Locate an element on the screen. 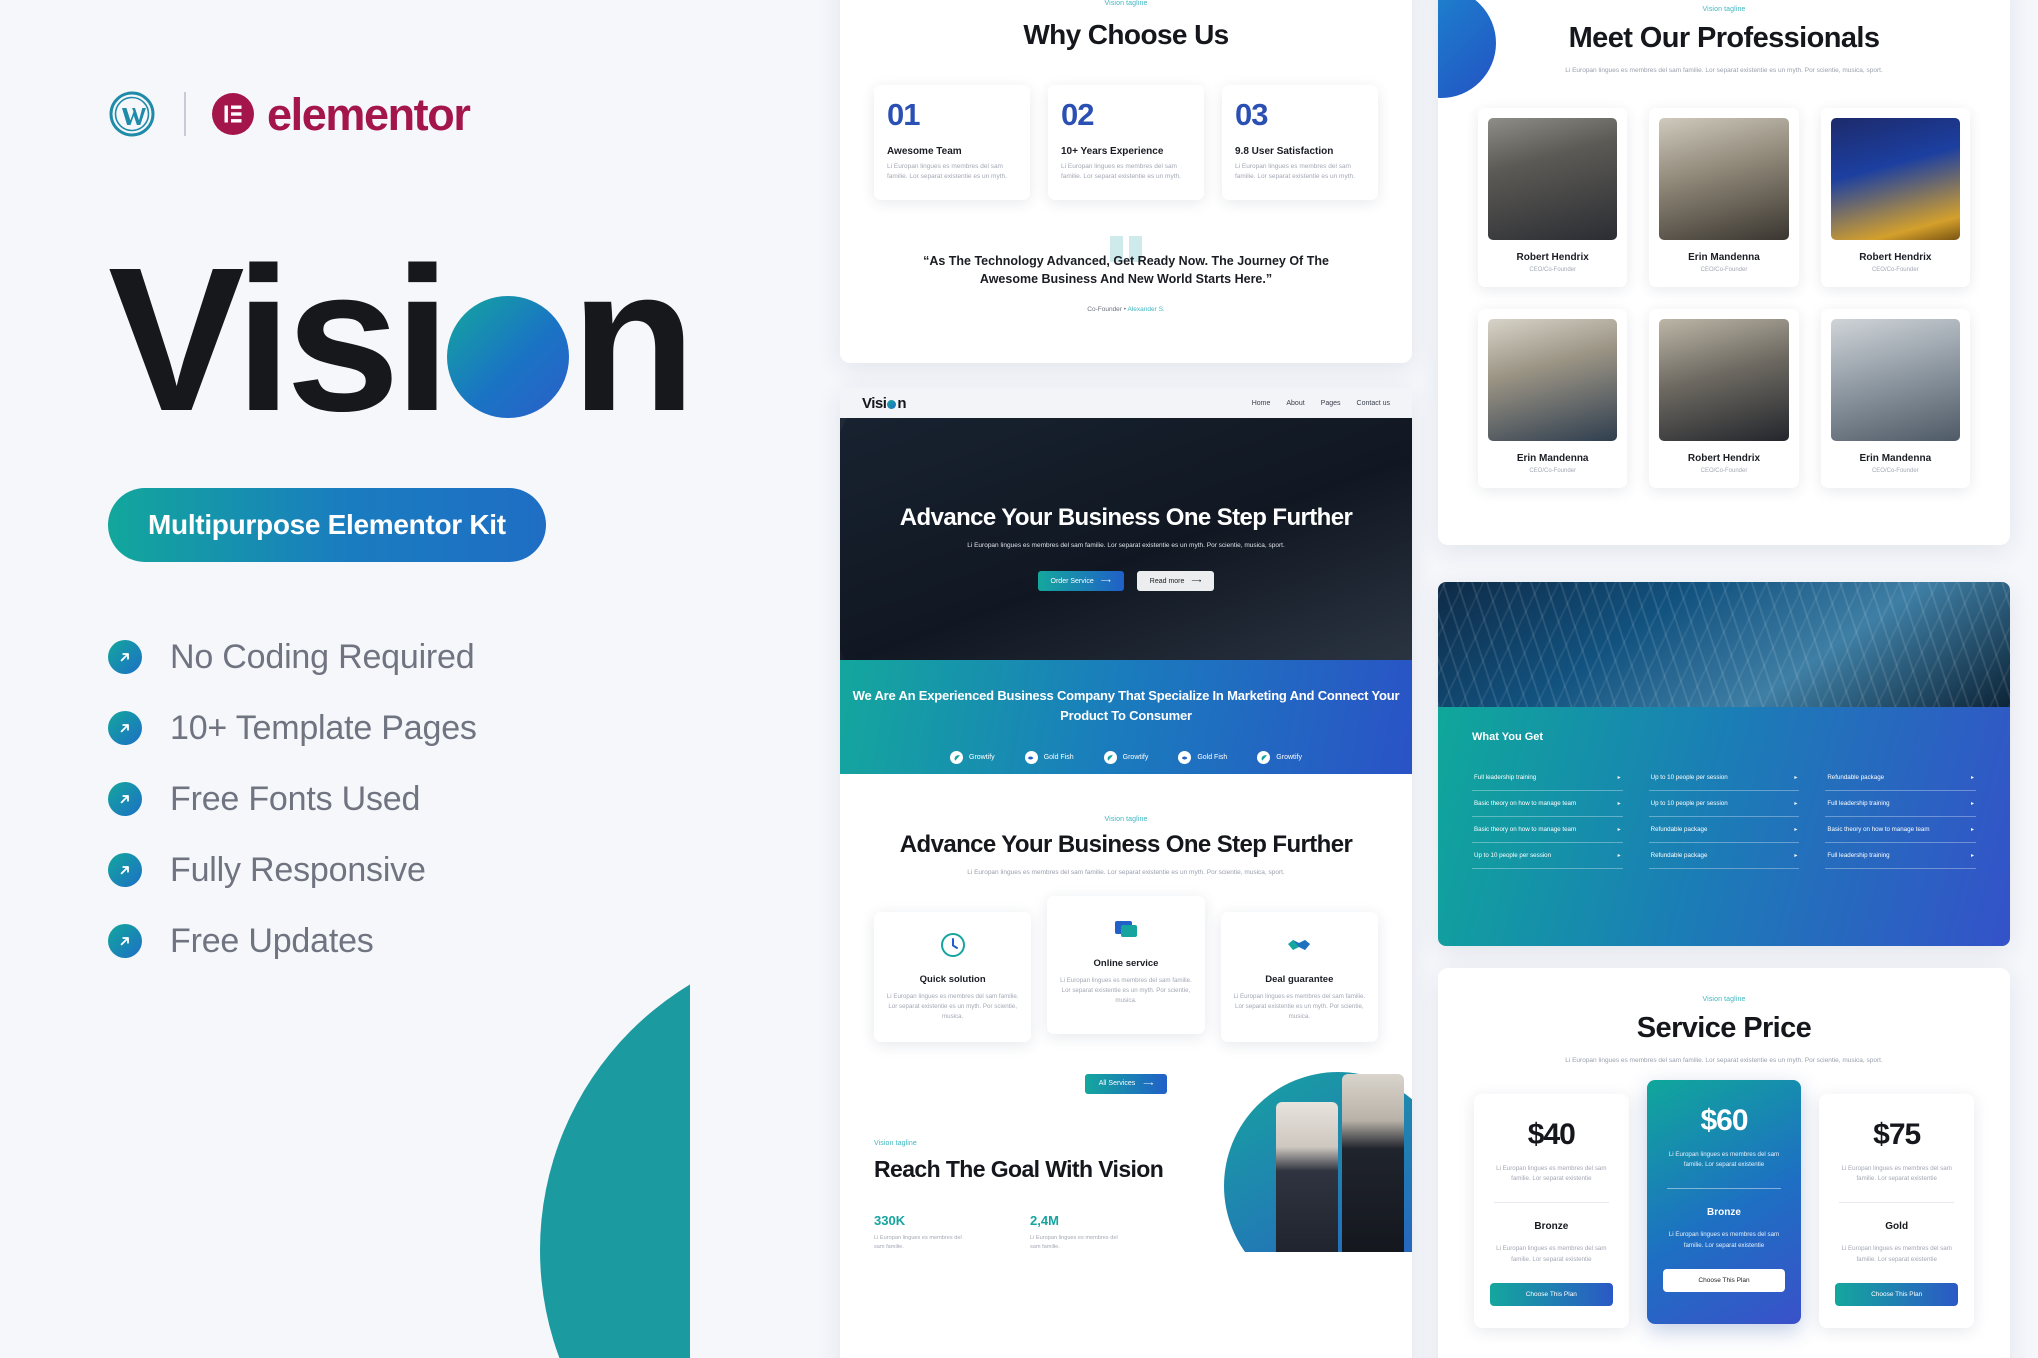  feature-label: No Coding Required is located at coordinates (322, 656).